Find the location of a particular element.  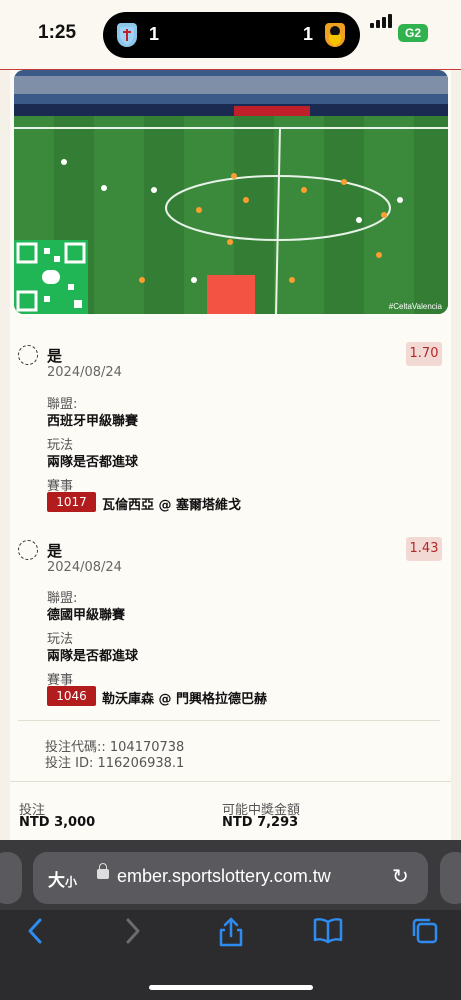

text-size-label: 大 is located at coordinates (56, 881).